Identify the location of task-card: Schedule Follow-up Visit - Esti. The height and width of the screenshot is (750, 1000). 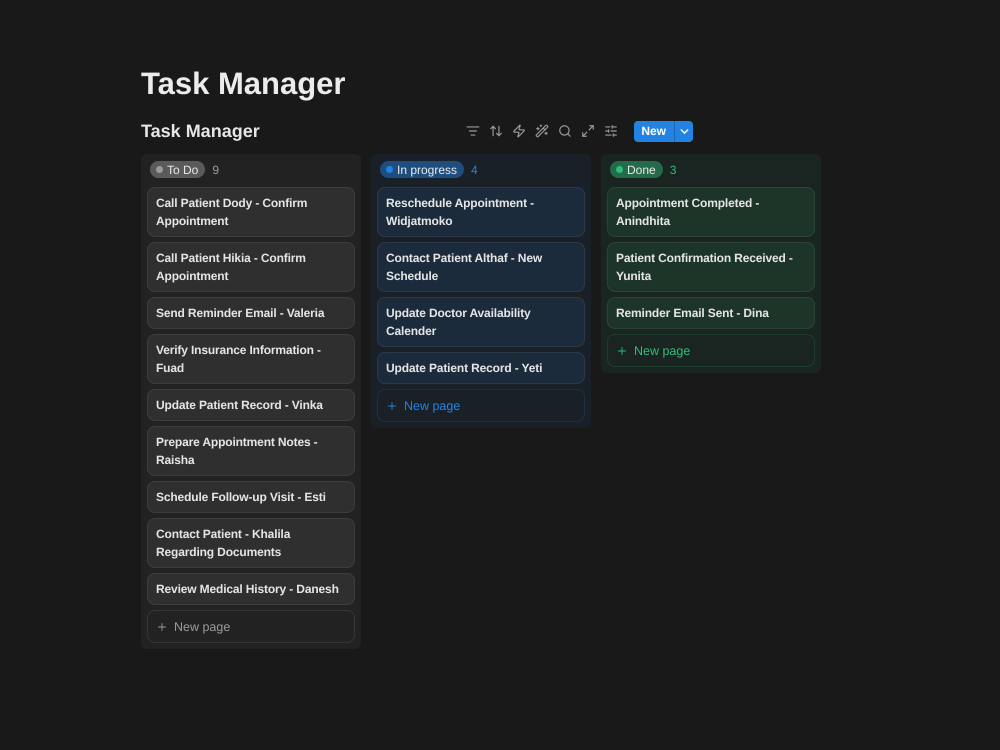
(251, 497).